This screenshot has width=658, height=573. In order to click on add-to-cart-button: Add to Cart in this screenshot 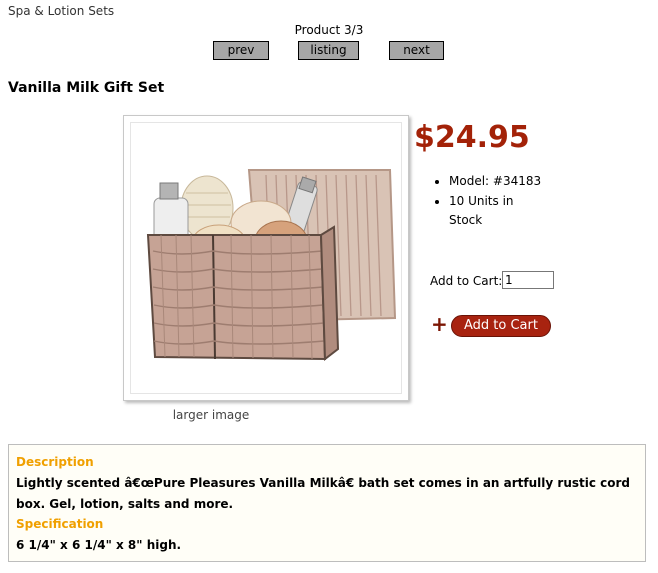, I will do `click(501, 326)`.